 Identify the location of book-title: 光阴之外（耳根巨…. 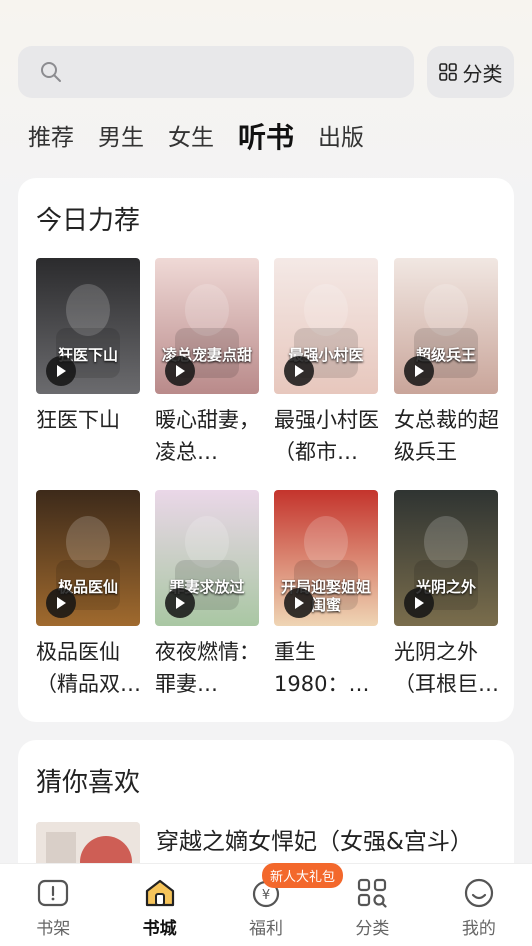
(449, 668).